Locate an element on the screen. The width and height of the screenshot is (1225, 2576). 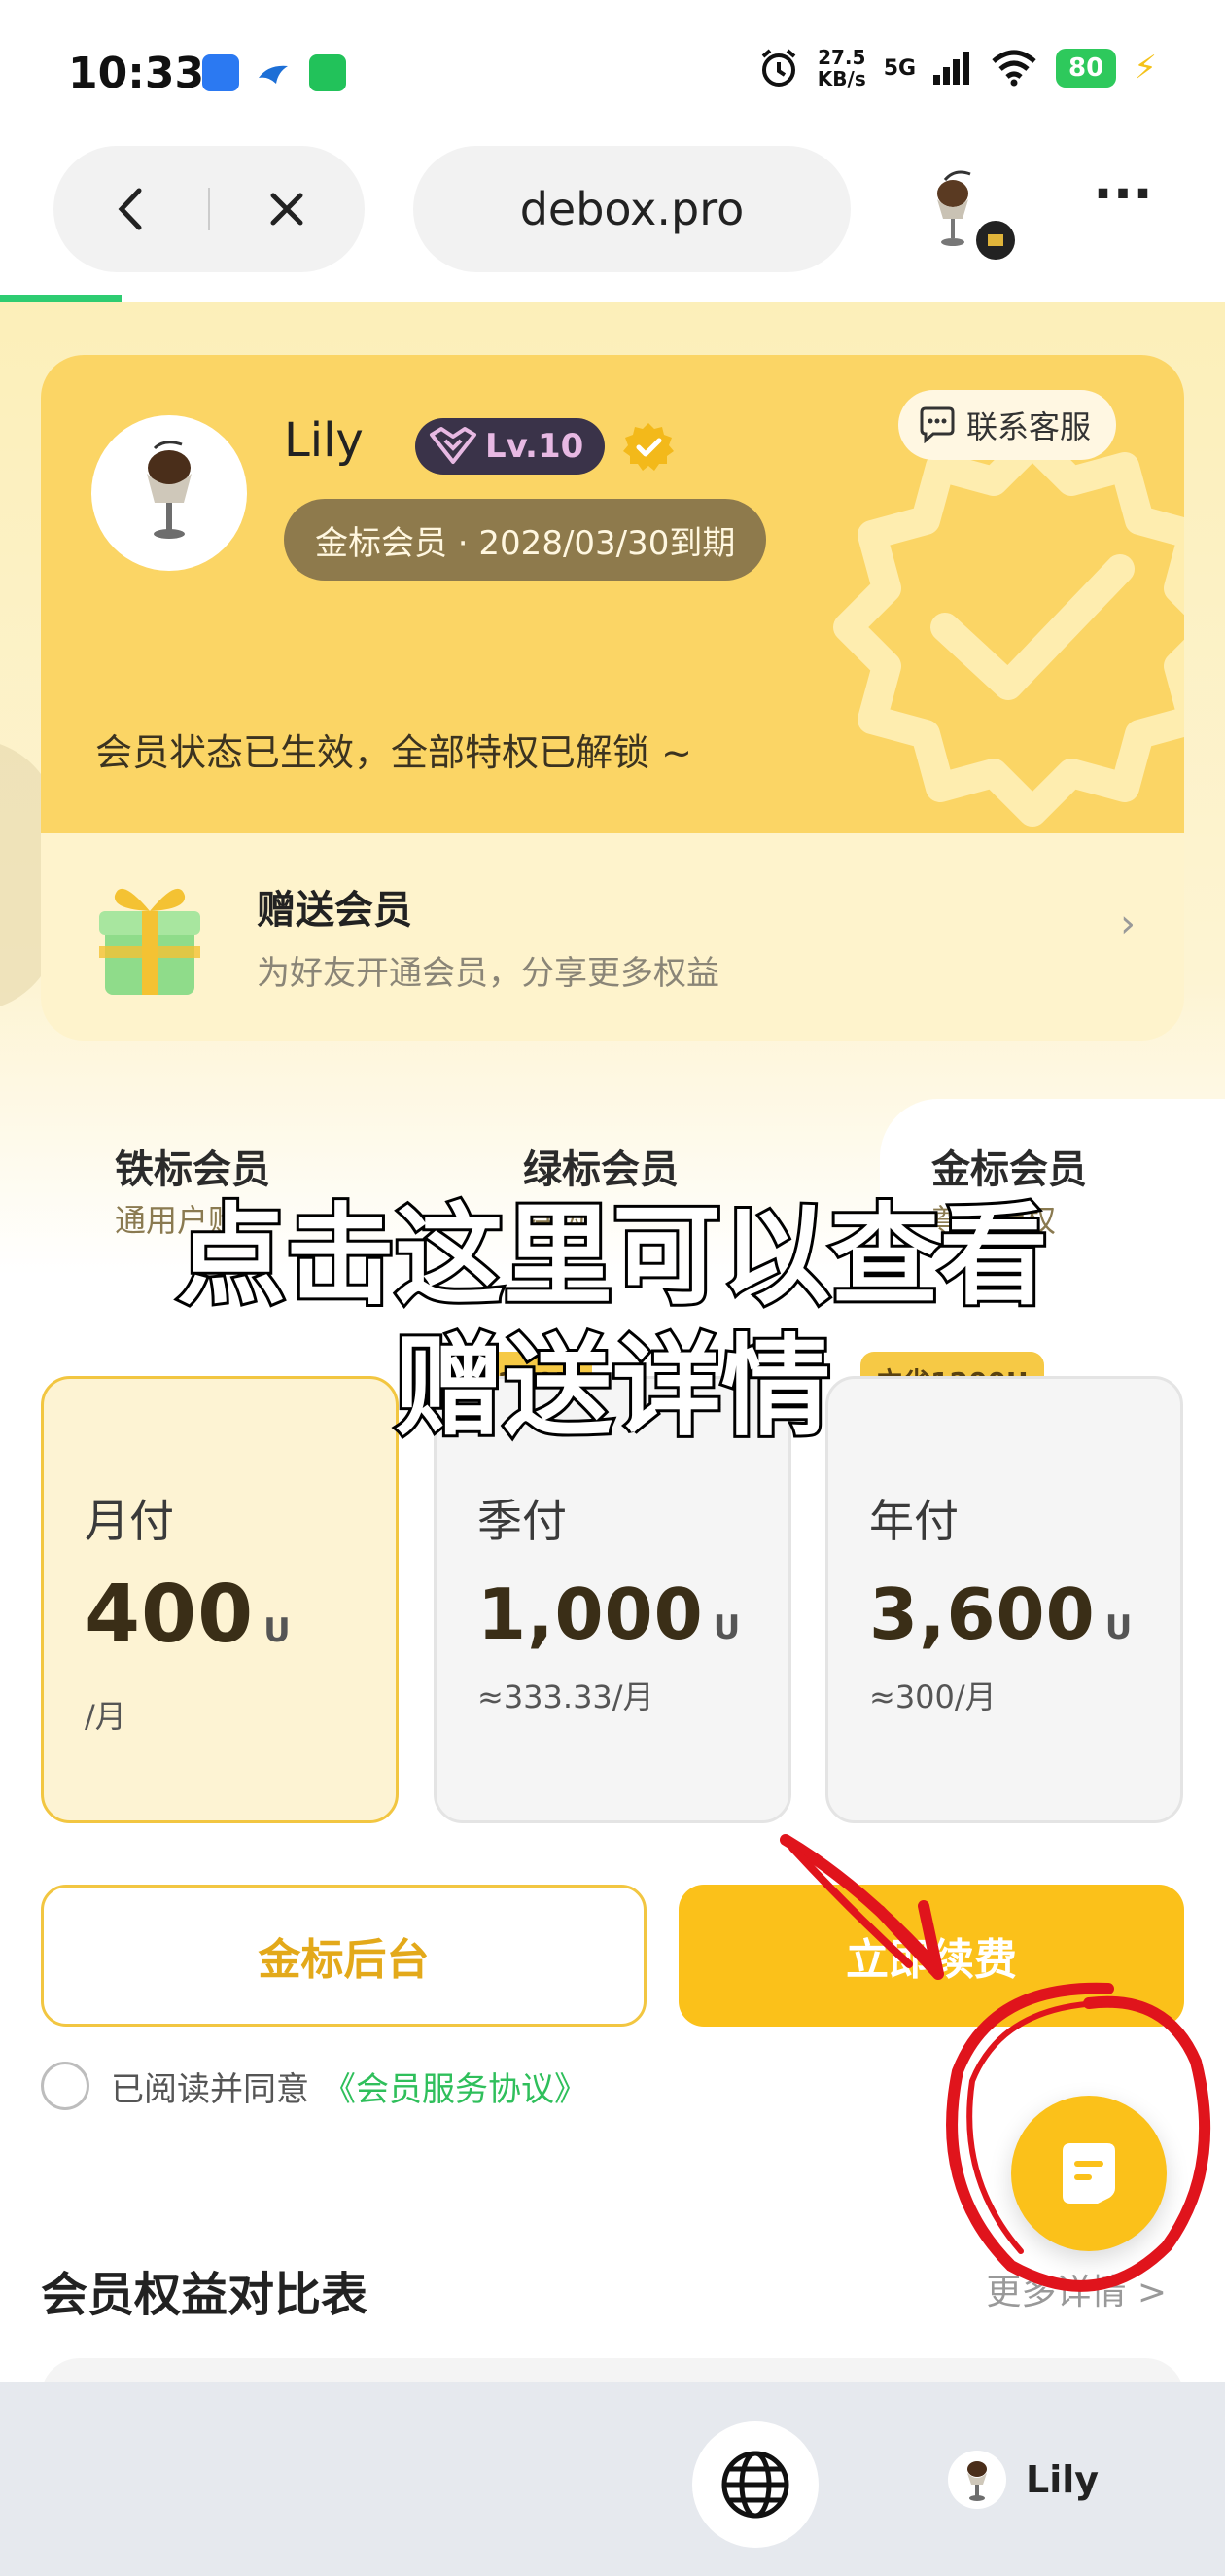
globe-button is located at coordinates (755, 2485).